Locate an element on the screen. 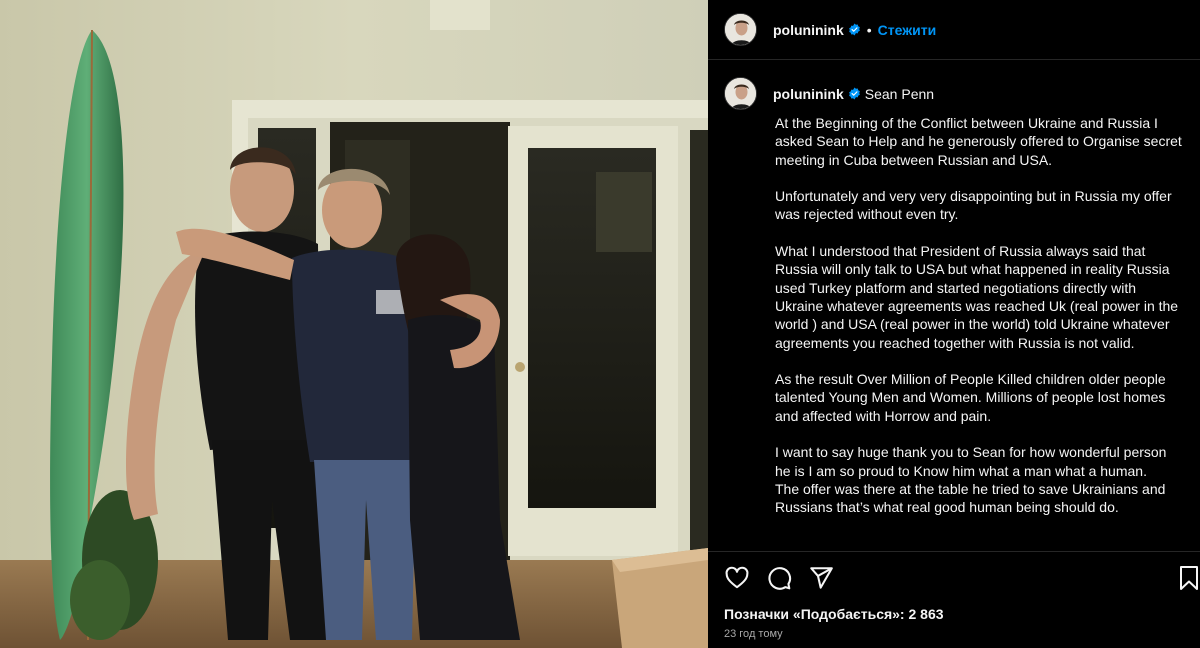 This screenshot has width=1200, height=648. username: poluninink is located at coordinates (808, 30).